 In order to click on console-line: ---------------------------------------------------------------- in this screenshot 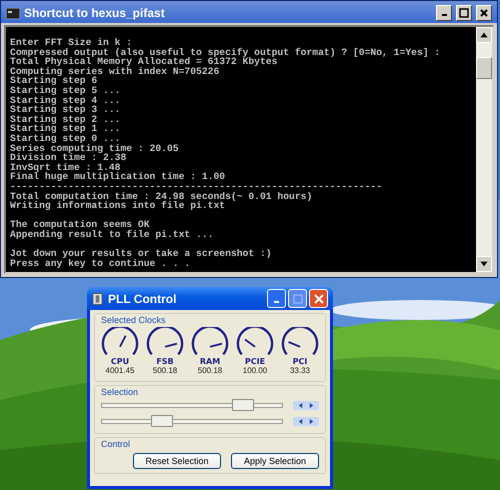, I will do `click(197, 187)`.